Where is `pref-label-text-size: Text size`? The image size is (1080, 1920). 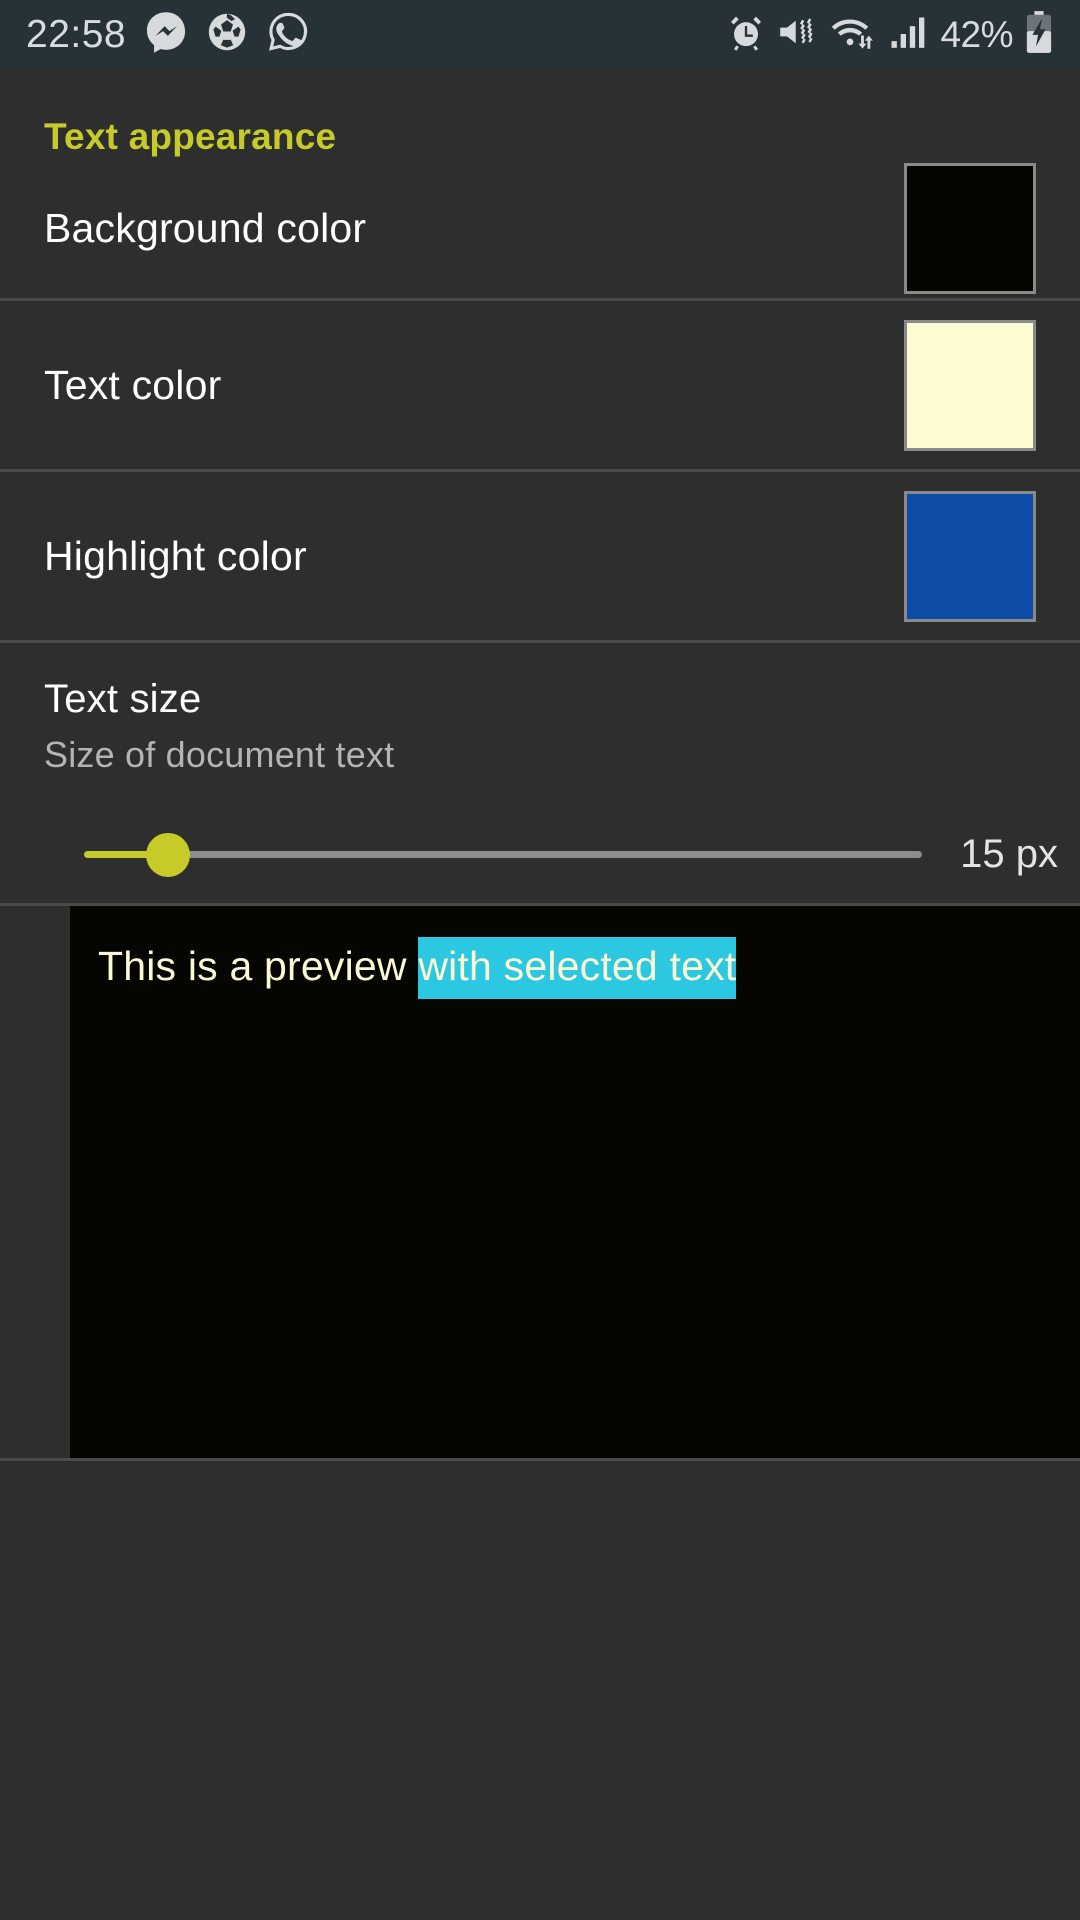
pref-label-text-size: Text size is located at coordinates (123, 699).